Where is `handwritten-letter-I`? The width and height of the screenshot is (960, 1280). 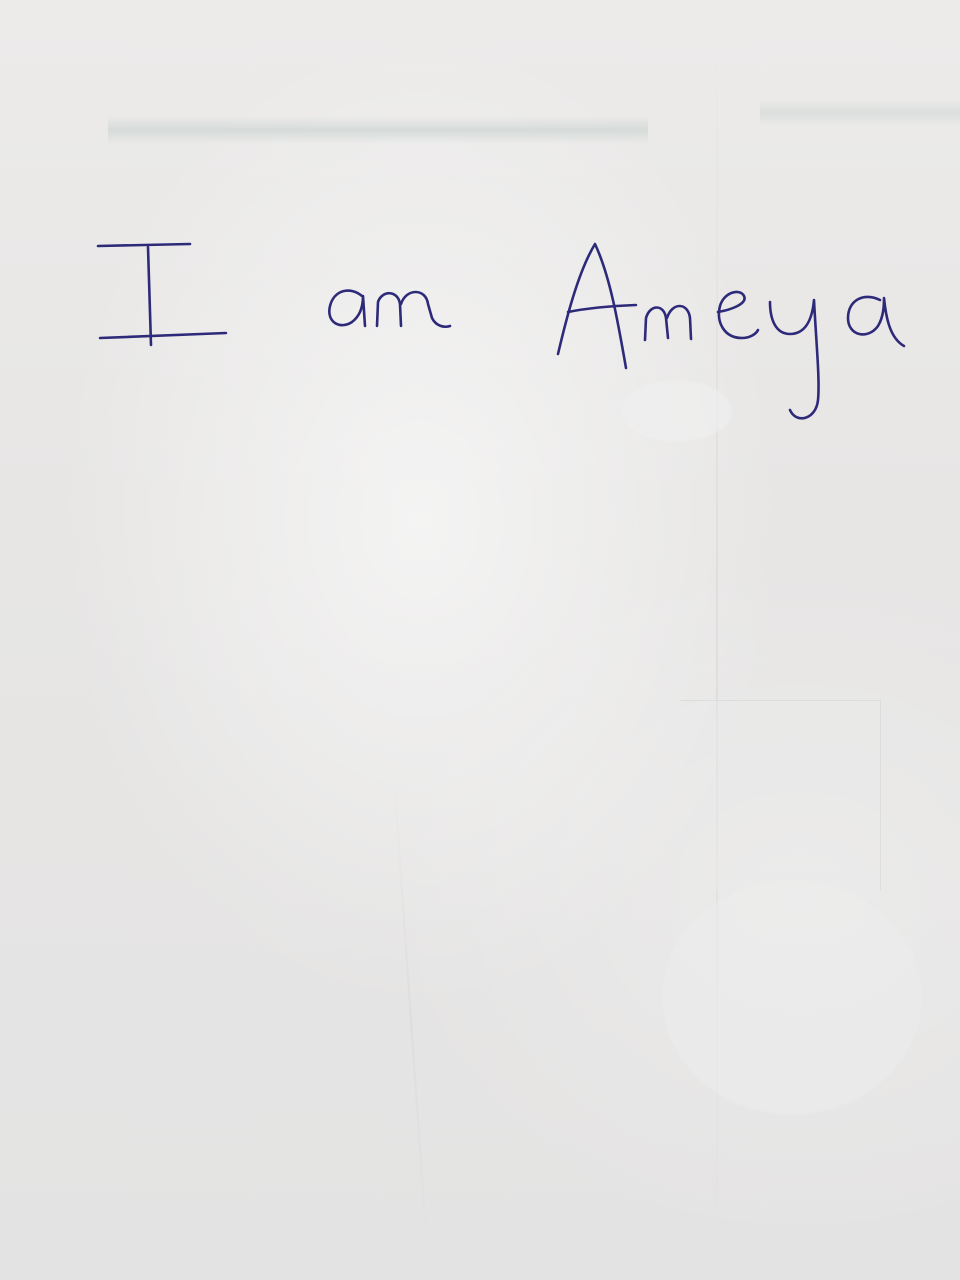 handwritten-letter-I is located at coordinates (162, 294).